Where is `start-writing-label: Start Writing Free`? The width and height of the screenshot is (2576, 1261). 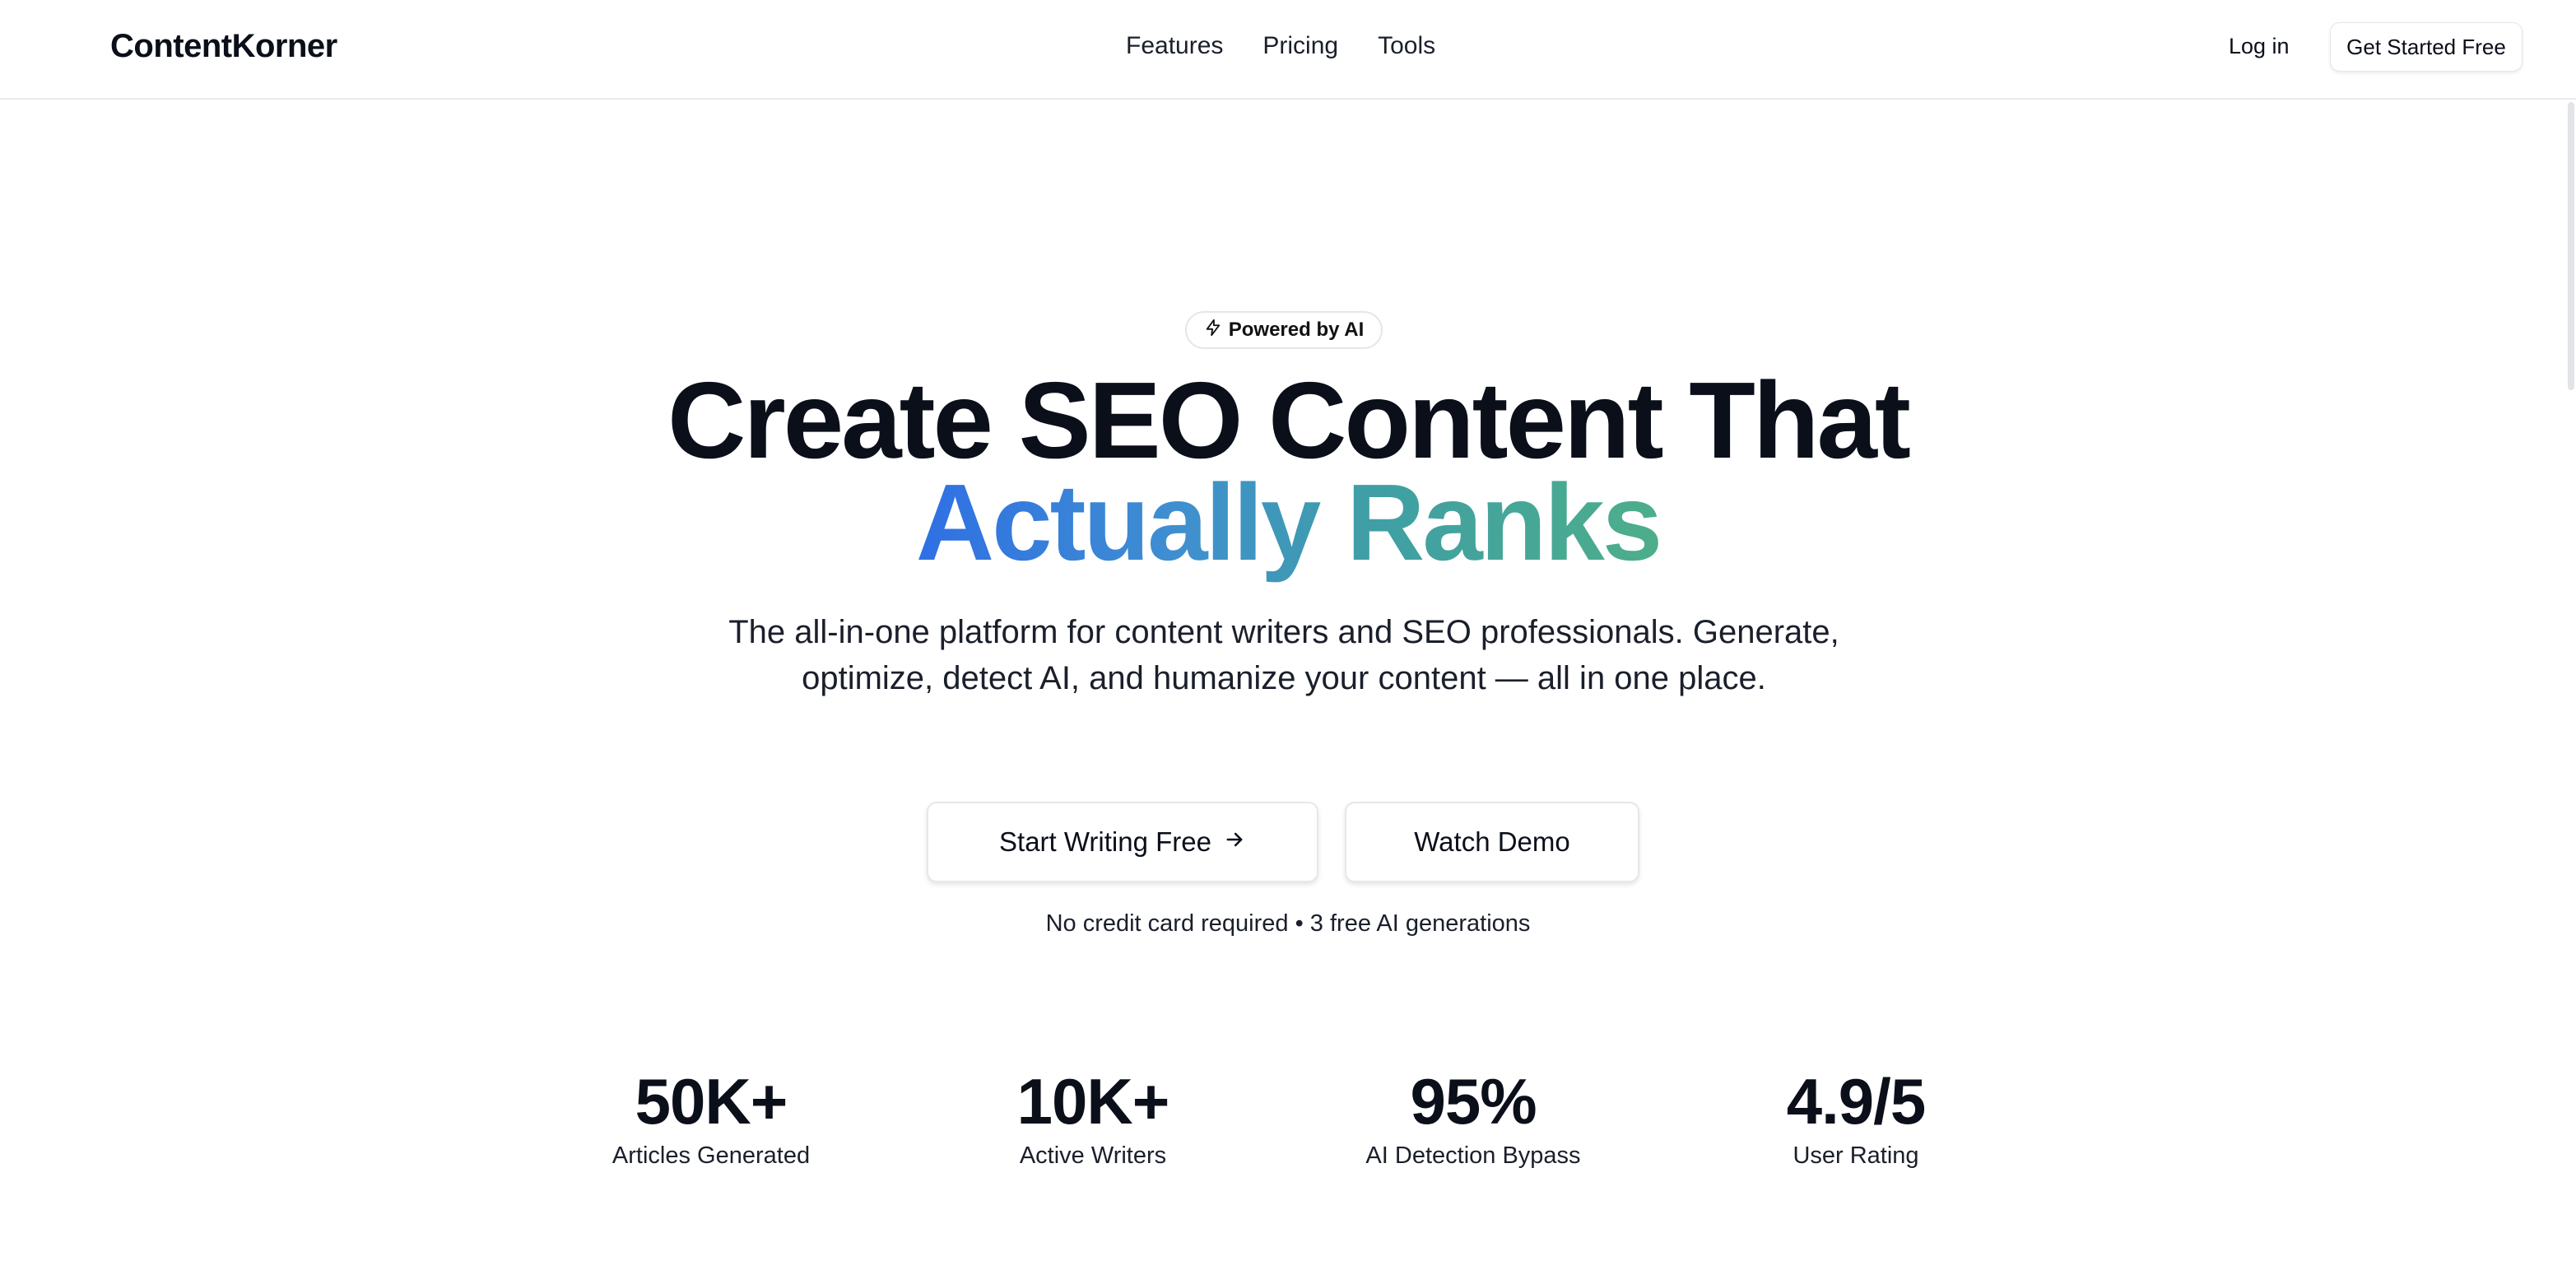
start-writing-label: Start Writing Free is located at coordinates (1105, 841).